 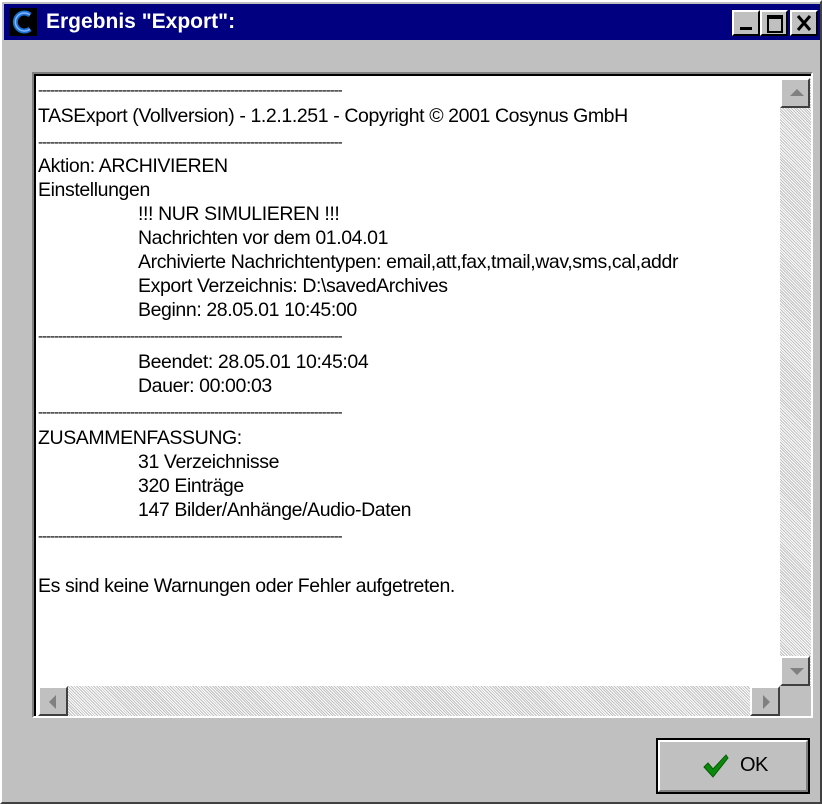 What do you see at coordinates (239, 214) in the screenshot?
I see `log-simulate: !!! NUR SIMULIEREN !!!` at bounding box center [239, 214].